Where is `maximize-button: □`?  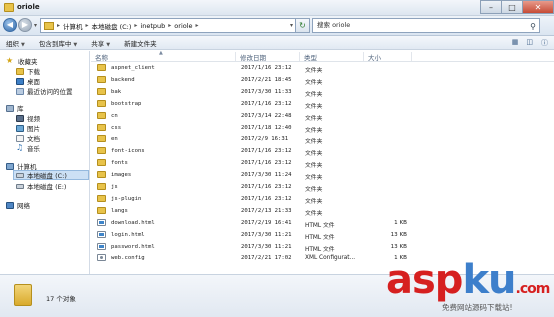 maximize-button: □ is located at coordinates (512, 7).